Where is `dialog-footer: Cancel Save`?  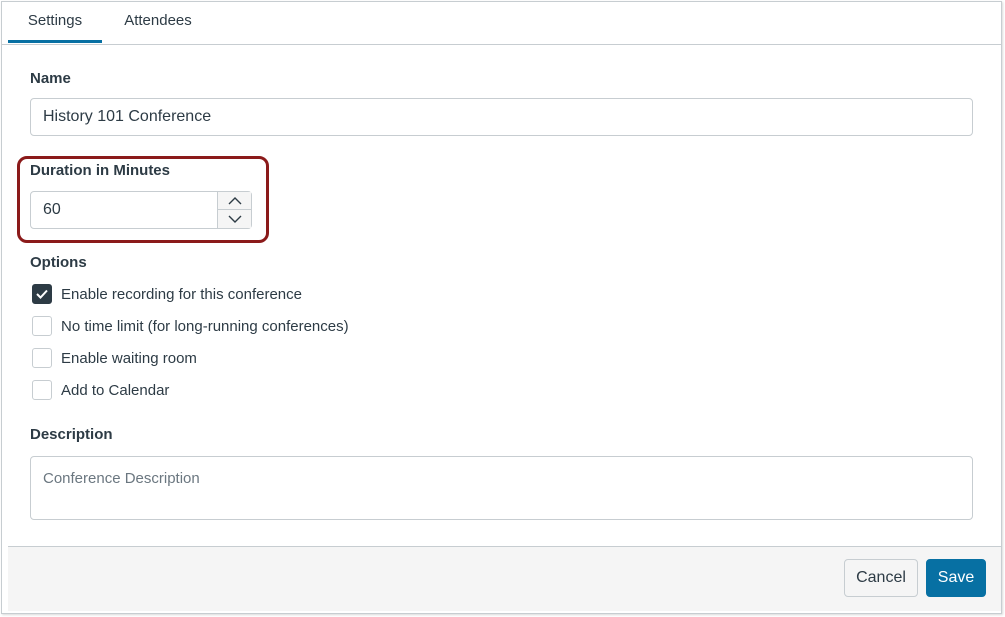 dialog-footer: Cancel Save is located at coordinates (504, 578).